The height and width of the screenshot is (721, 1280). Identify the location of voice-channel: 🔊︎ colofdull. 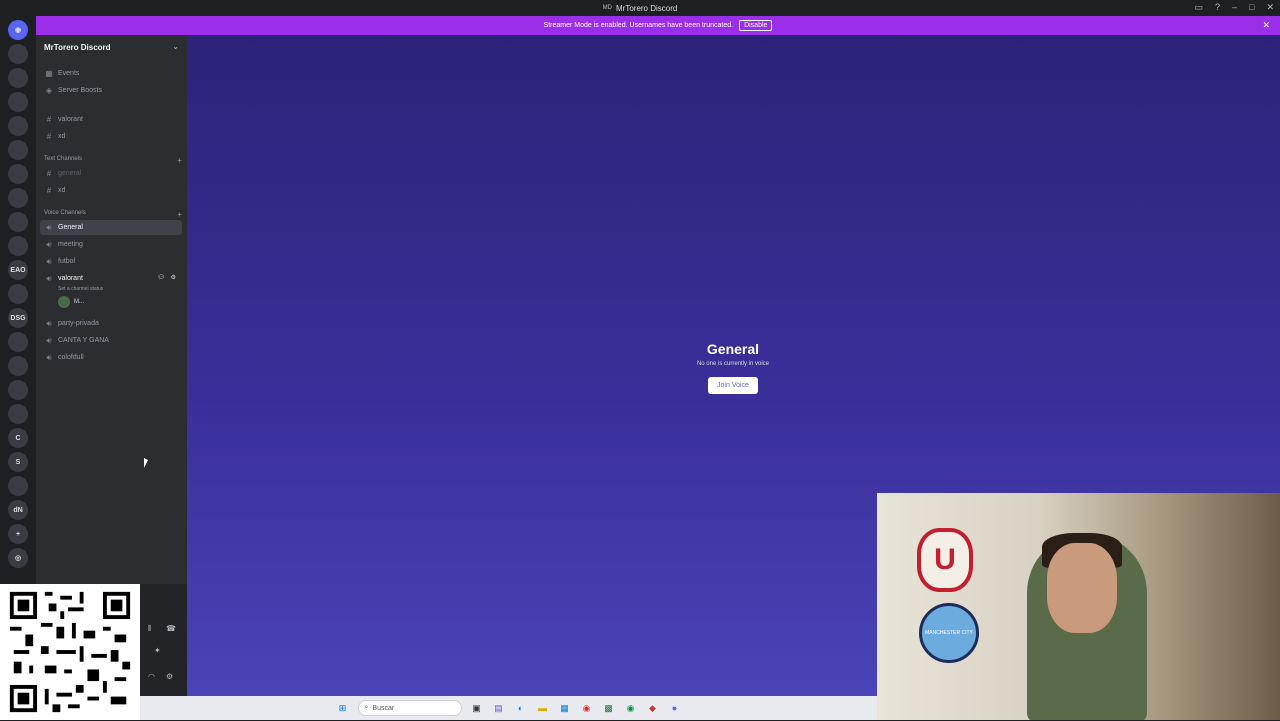
(111, 357).